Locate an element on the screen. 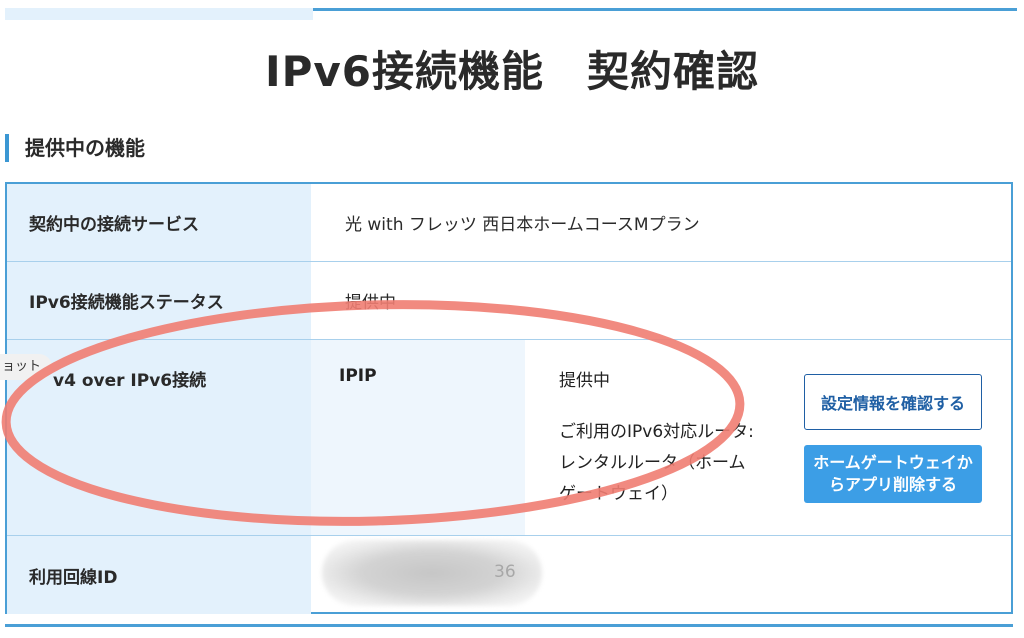 The image size is (1024, 638). top-tab-strip is located at coordinates (159, 14).